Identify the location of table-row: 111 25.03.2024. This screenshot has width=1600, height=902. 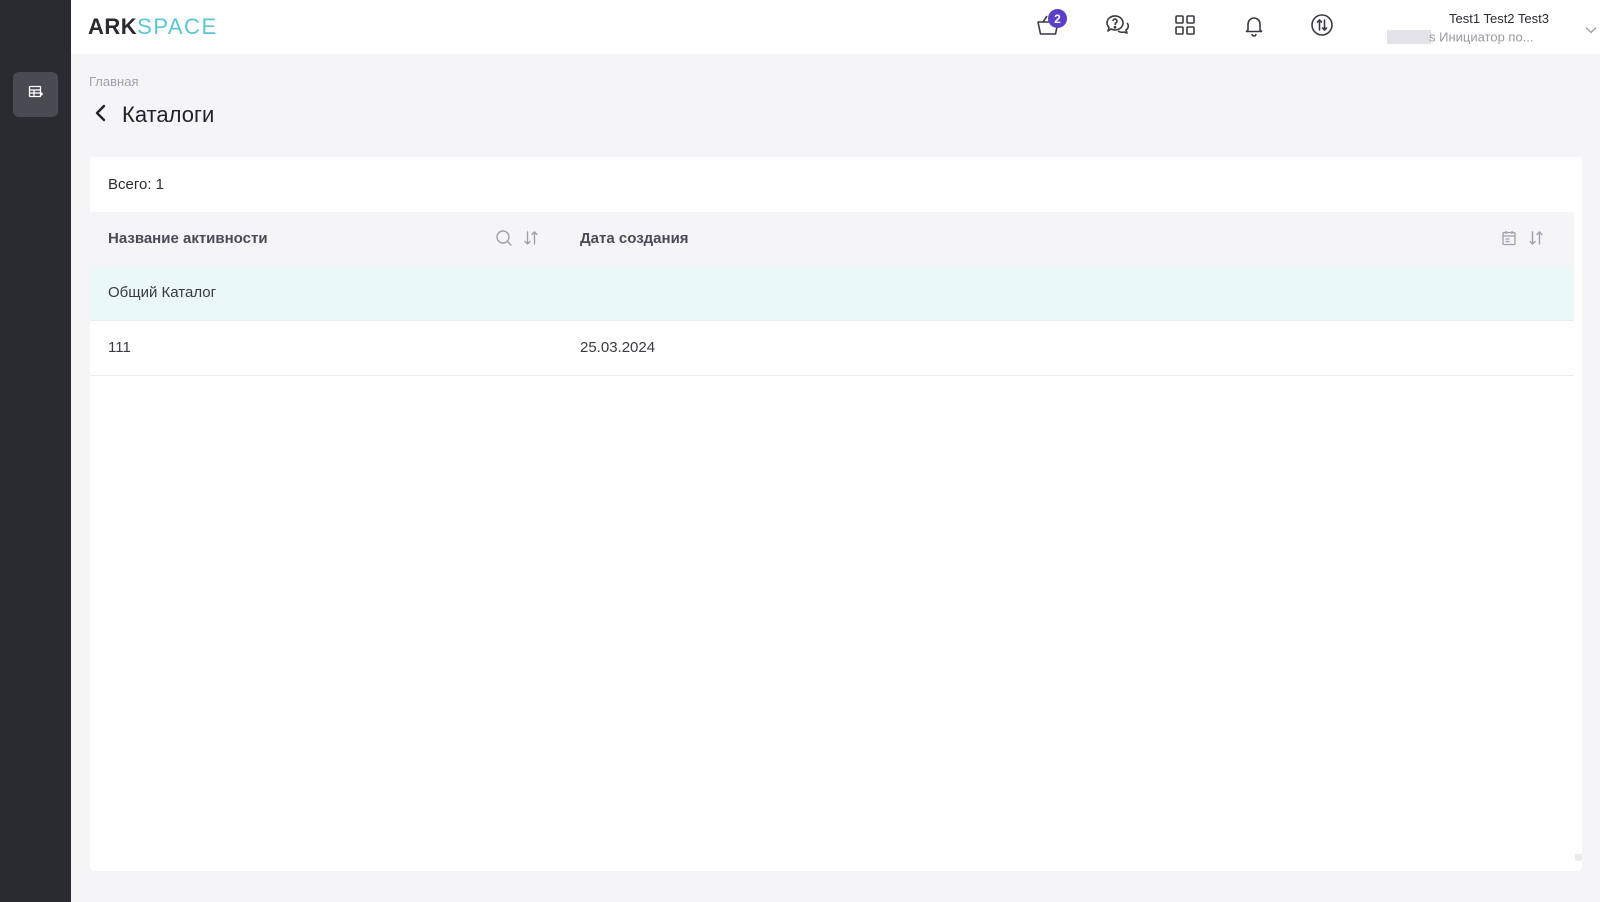
(832, 348).